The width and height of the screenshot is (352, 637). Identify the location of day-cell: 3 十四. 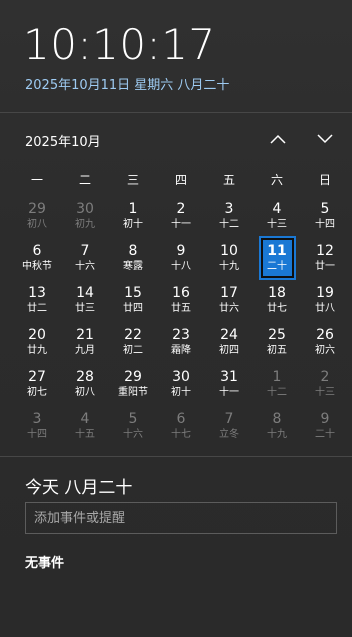
(37, 426).